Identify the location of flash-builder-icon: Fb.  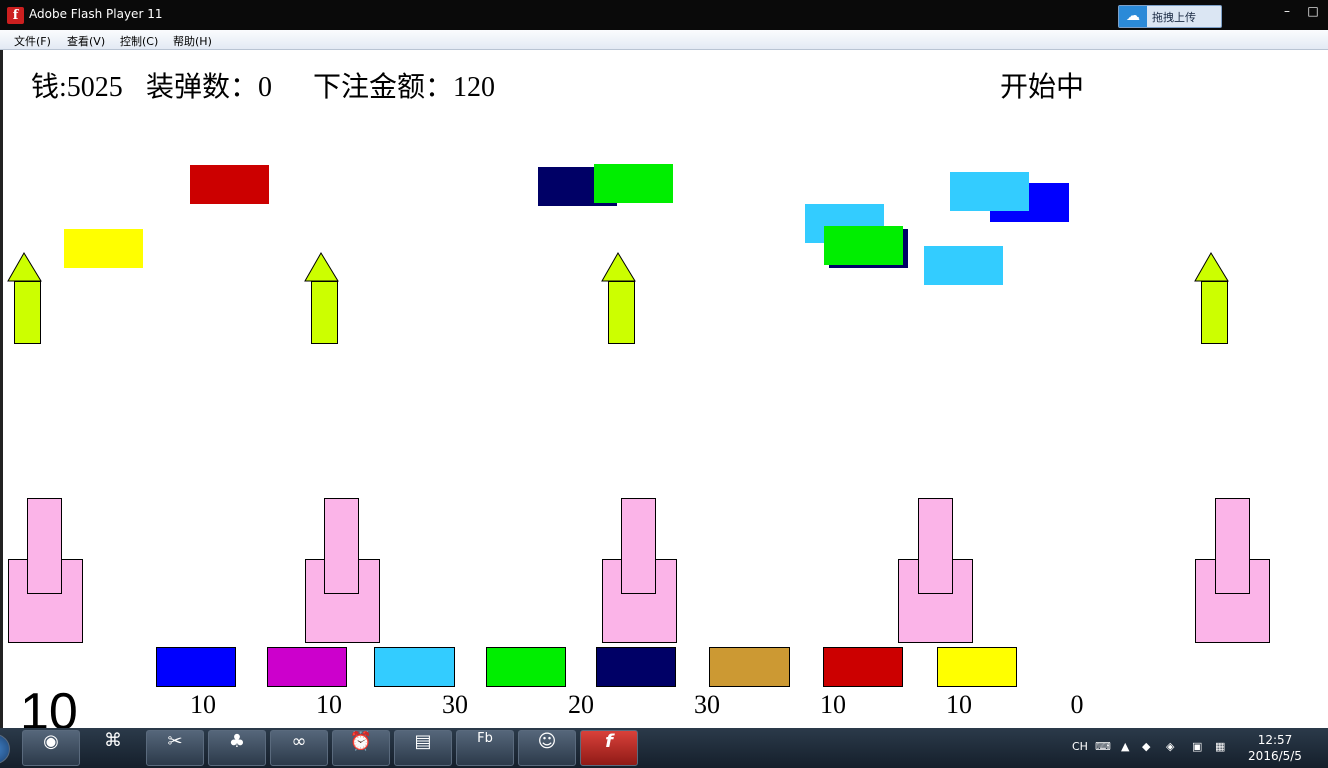
(485, 748).